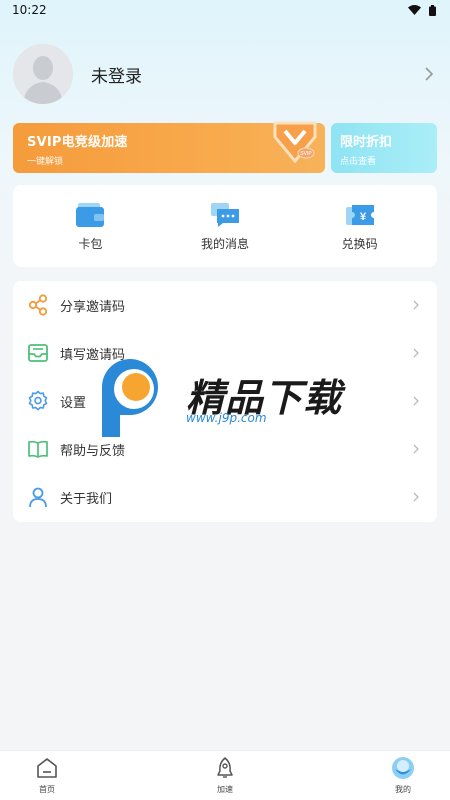  I want to click on quick-actions-card: 卡包 我的消息 ¥ 兑换码, so click(225, 226).